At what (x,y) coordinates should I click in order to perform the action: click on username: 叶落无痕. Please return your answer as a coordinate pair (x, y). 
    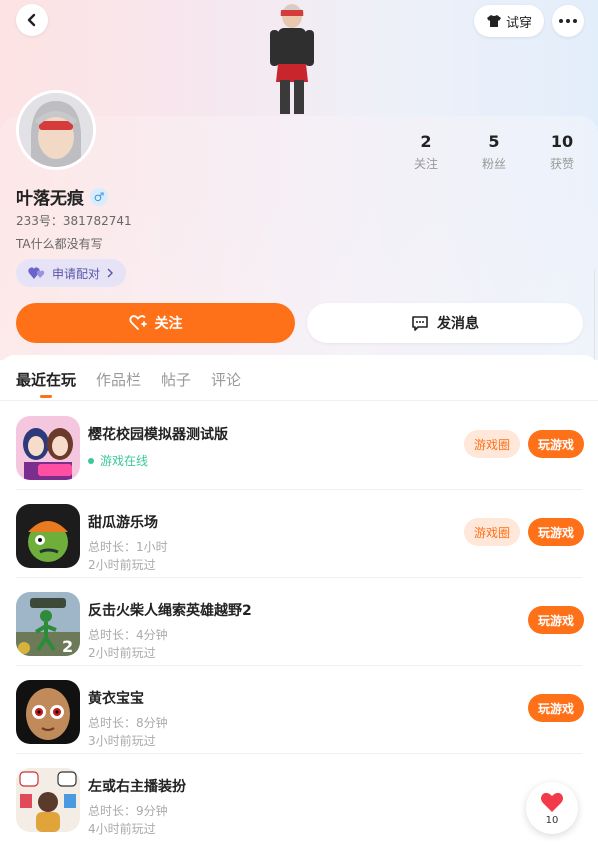
    Looking at the image, I should click on (50, 199).